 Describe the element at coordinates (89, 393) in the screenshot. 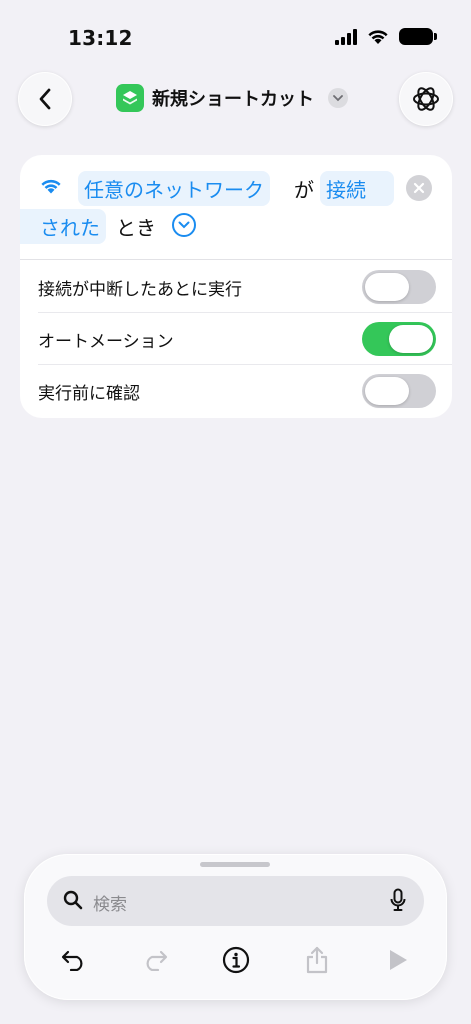

I see `option-label: 実行前に確認` at that location.